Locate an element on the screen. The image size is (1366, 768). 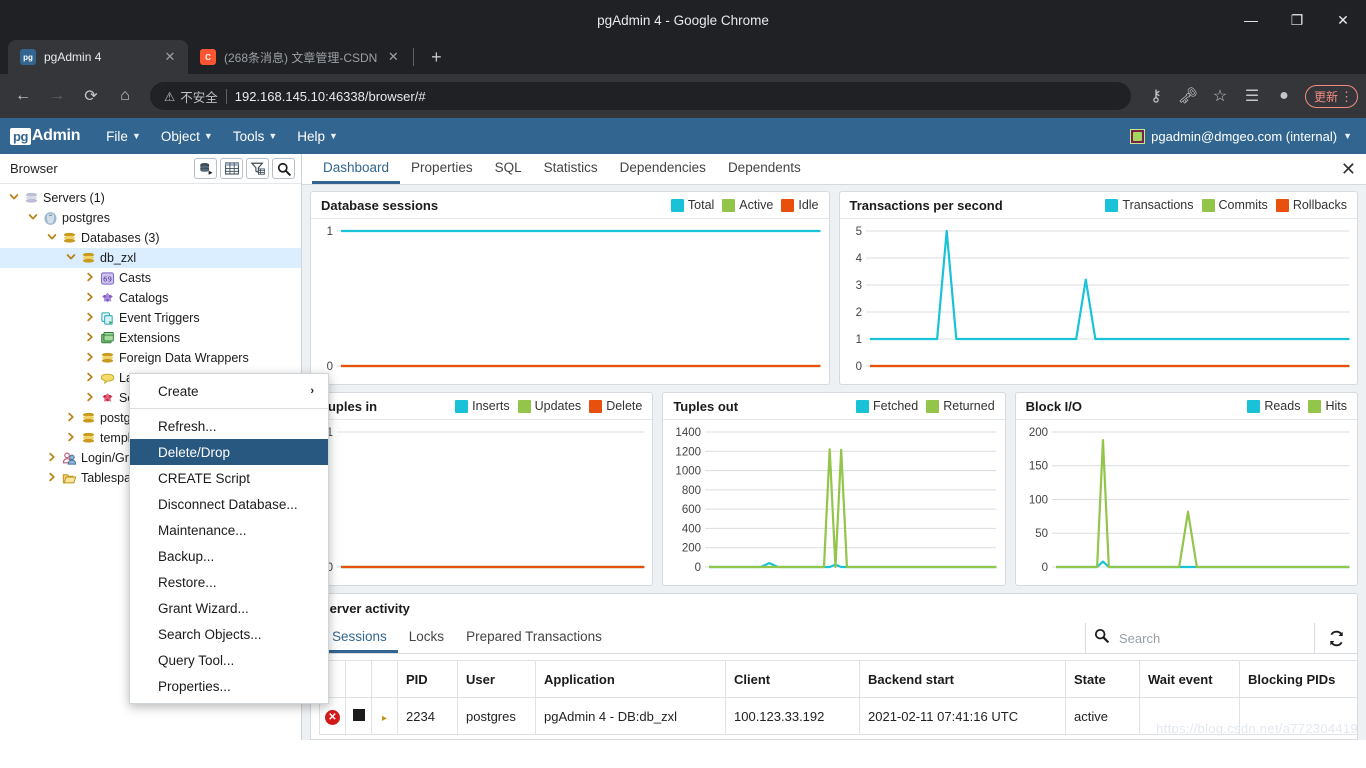
legend-item-returned: Returned is located at coordinates (960, 406).